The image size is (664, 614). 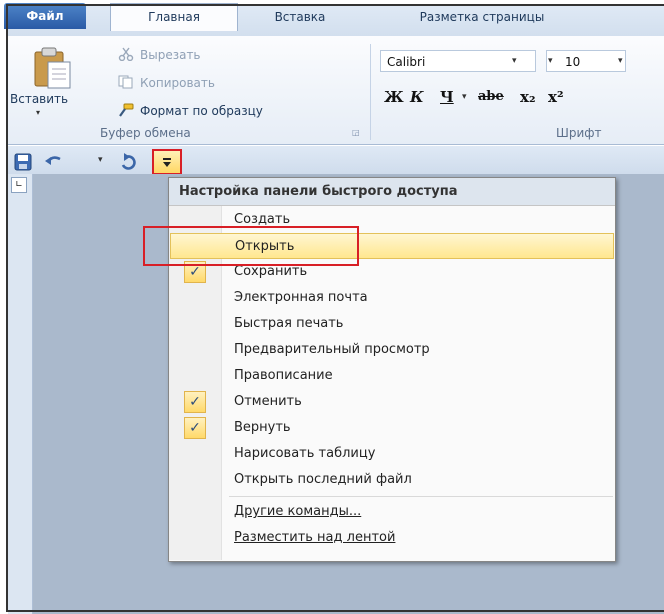 What do you see at coordinates (392, 324) in the screenshot?
I see `menu-item-quick-print: Быстрая печать` at bounding box center [392, 324].